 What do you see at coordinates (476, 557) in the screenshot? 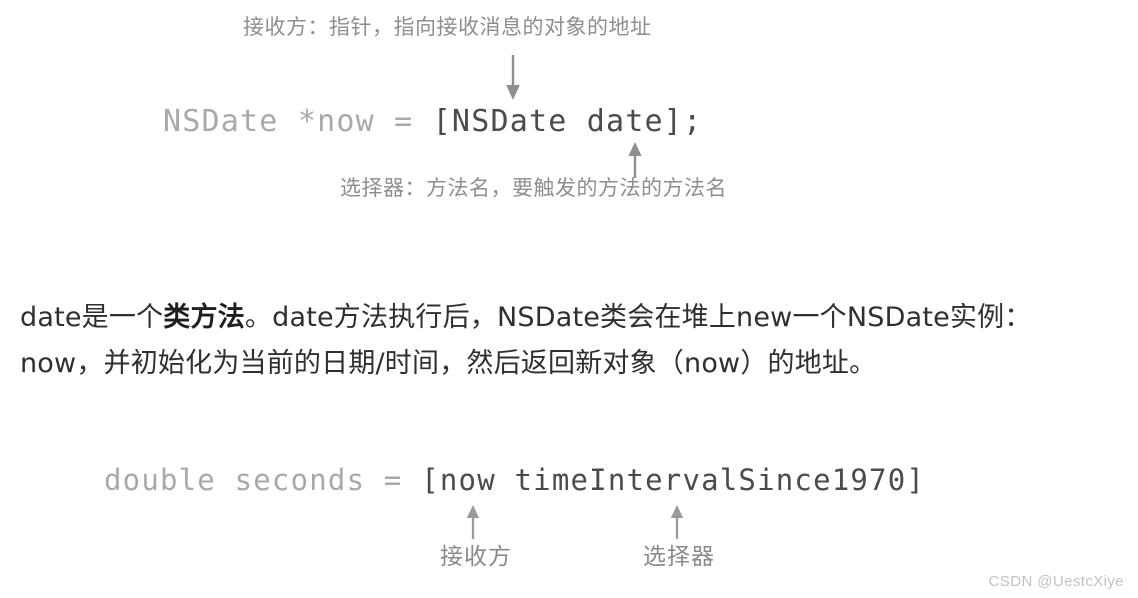
I see `label-receiver-bottom: 接收方` at bounding box center [476, 557].